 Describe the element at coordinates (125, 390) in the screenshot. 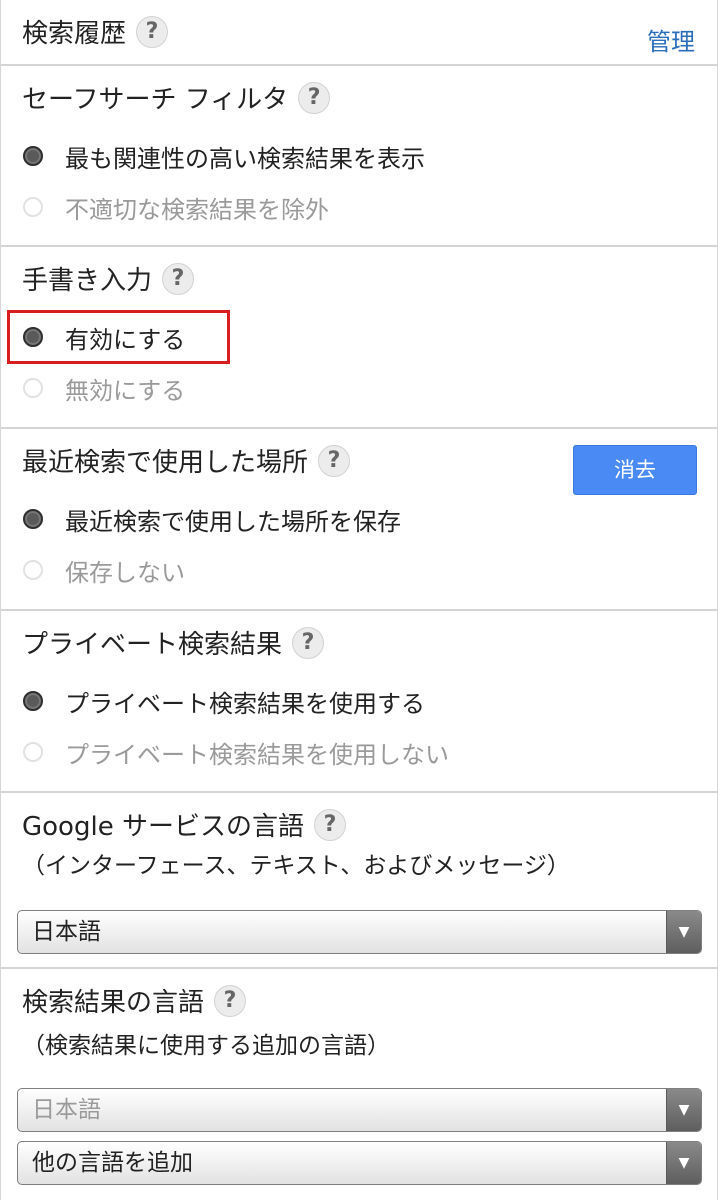

I see `option-label: 無効にする` at that location.